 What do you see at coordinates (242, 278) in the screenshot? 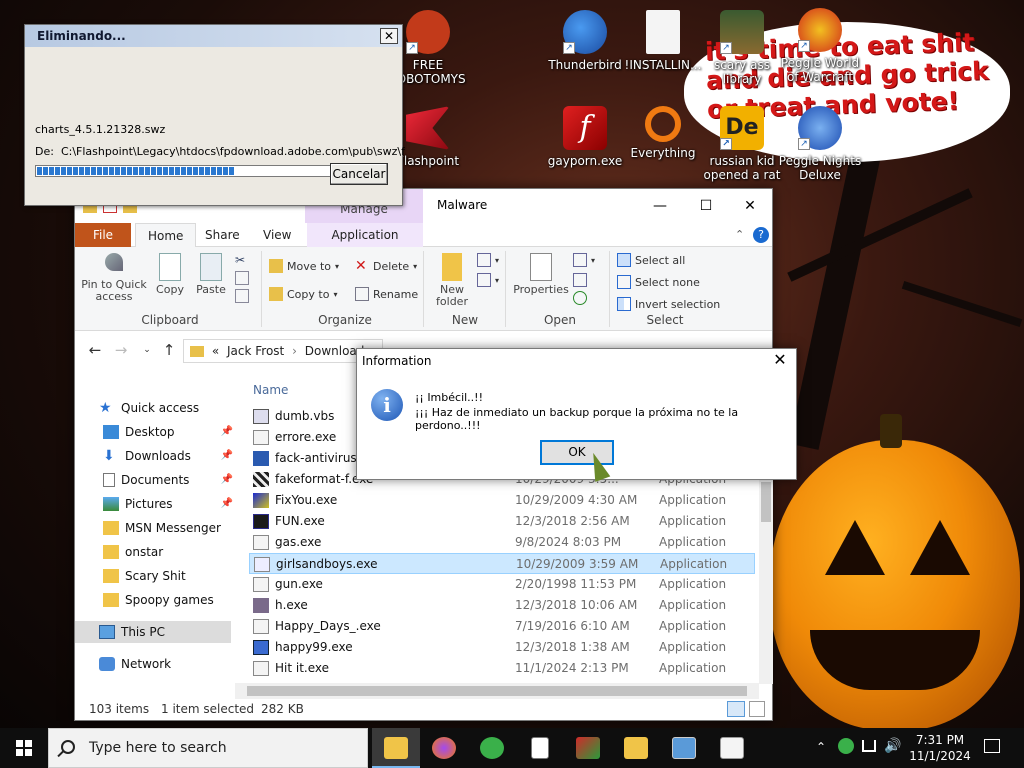
I see `copy-path-button` at bounding box center [242, 278].